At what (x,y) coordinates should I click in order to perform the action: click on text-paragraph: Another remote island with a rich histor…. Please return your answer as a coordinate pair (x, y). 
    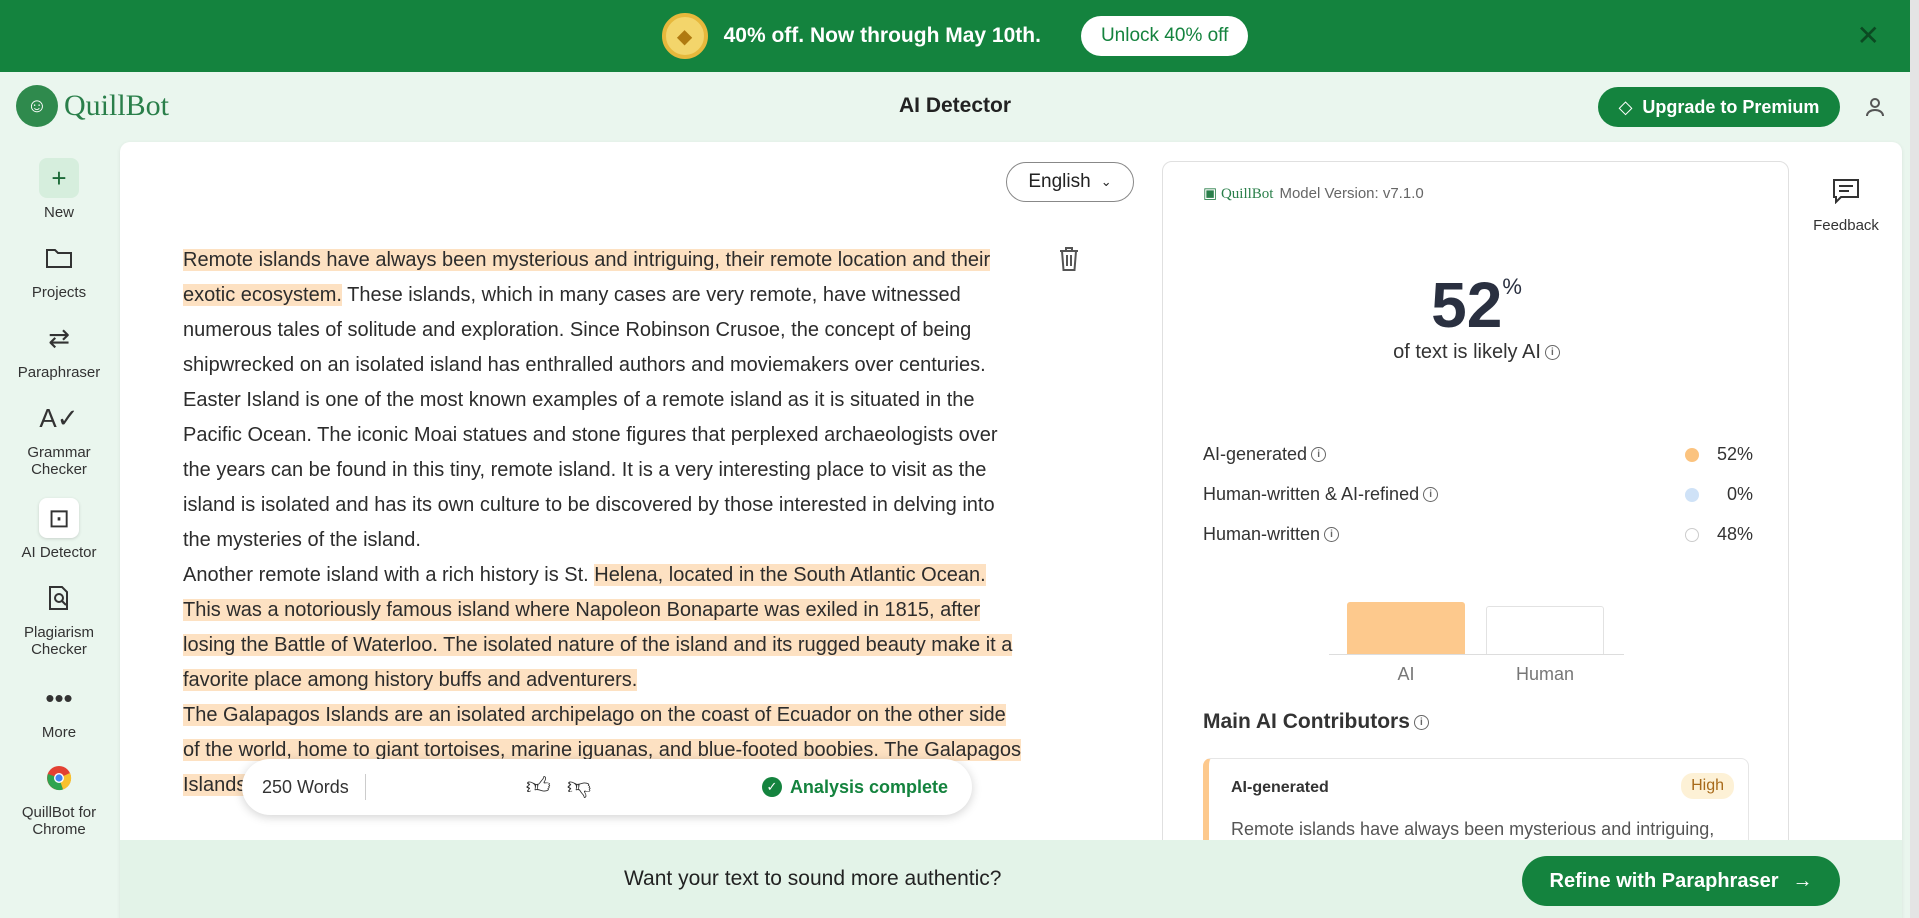
    Looking at the image, I should click on (603, 628).